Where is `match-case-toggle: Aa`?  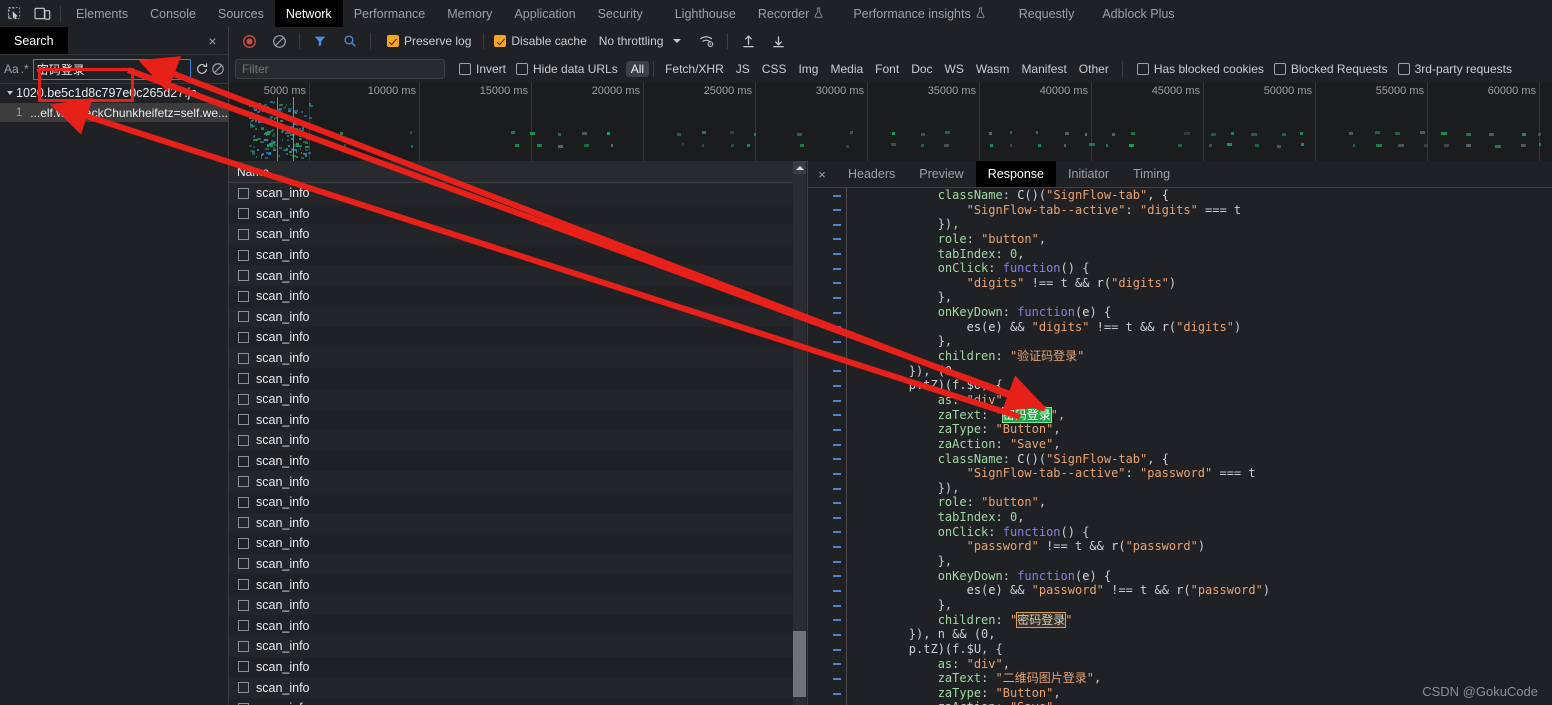 match-case-toggle: Aa is located at coordinates (11, 69).